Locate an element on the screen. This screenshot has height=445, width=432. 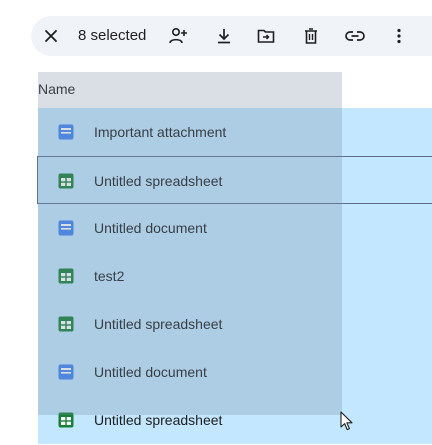
more-vert-icon is located at coordinates (399, 36).